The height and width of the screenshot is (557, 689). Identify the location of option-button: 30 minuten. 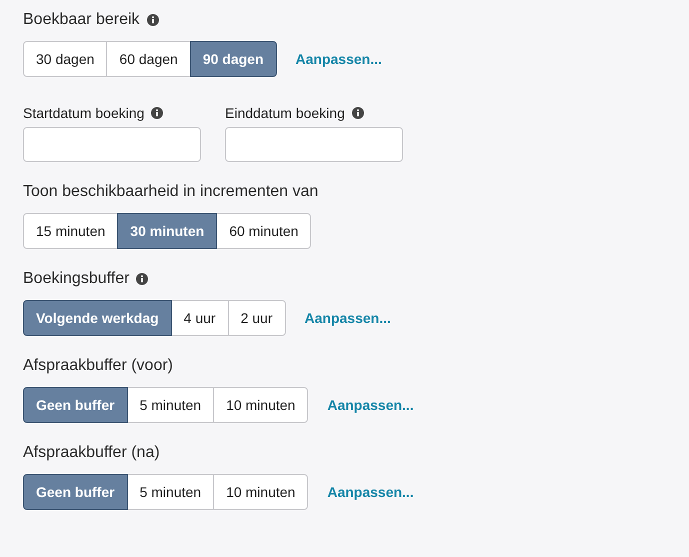
(167, 231).